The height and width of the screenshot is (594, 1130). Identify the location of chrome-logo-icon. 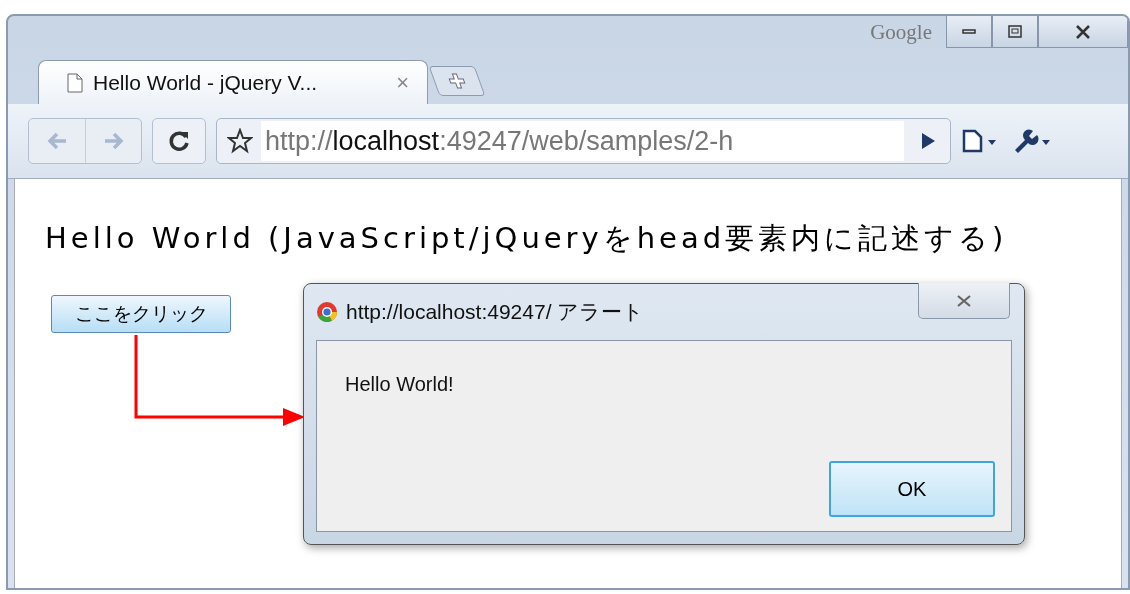
(327, 312).